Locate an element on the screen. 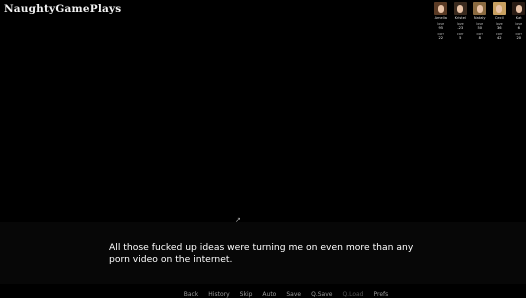 The height and width of the screenshot is (298, 526). game-logo: NaughtyGamePlays is located at coordinates (63, 9).